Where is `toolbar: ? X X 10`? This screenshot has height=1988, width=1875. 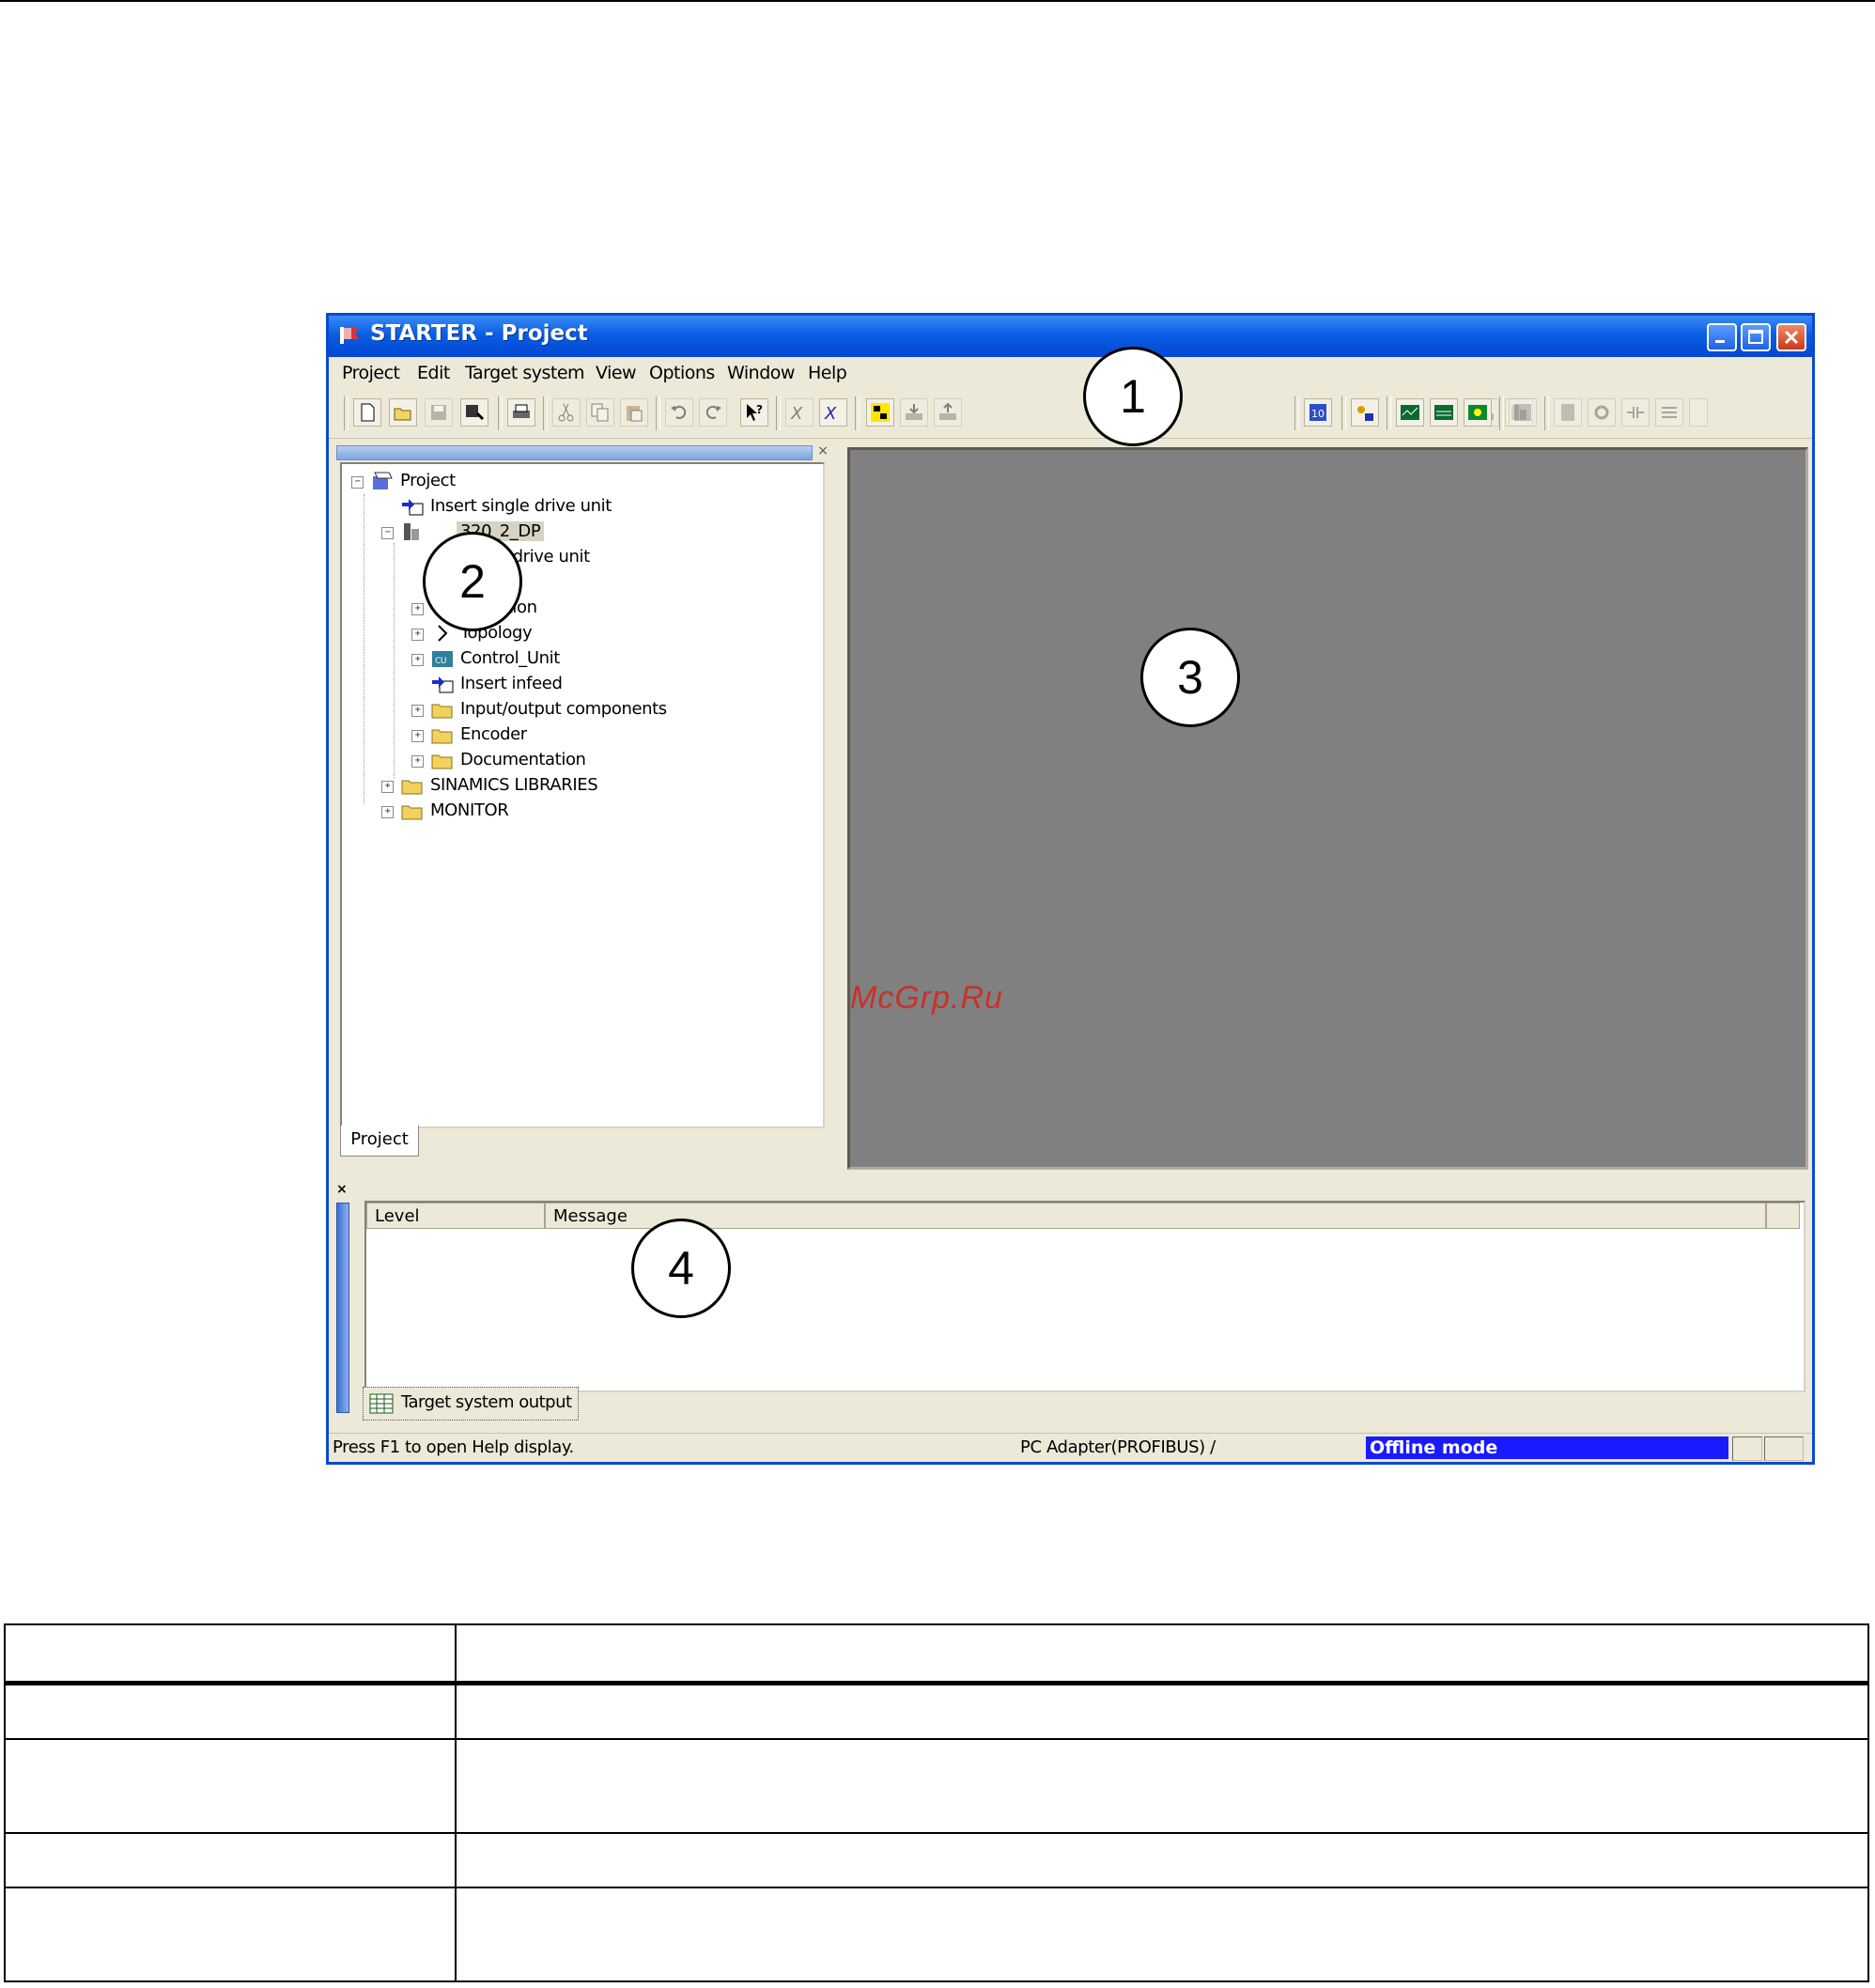
toolbar: ? X X 10 is located at coordinates (1070, 414).